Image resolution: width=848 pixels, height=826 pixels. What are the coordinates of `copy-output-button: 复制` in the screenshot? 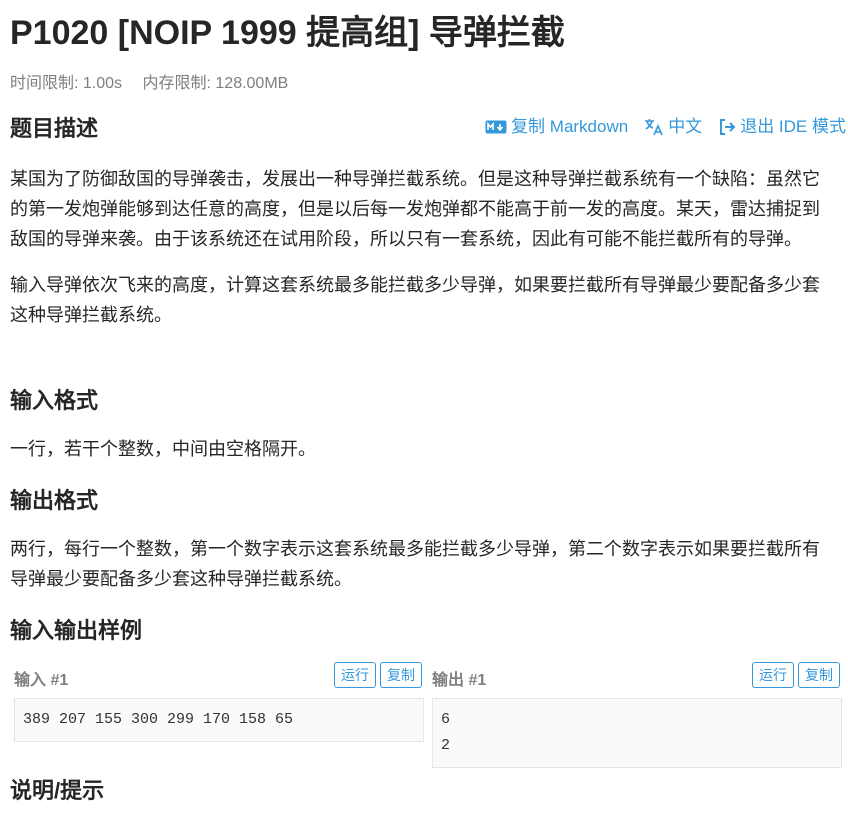 It's located at (819, 675).